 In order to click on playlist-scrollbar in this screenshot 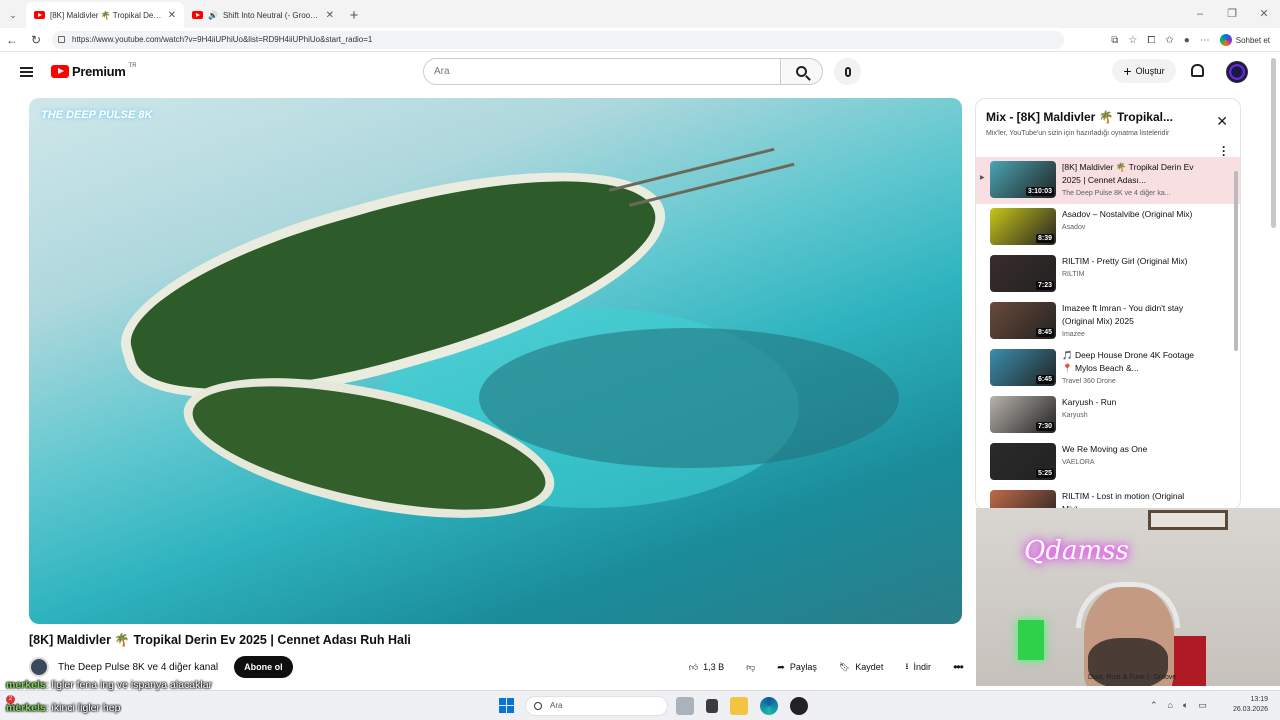, I will do `click(1236, 261)`.